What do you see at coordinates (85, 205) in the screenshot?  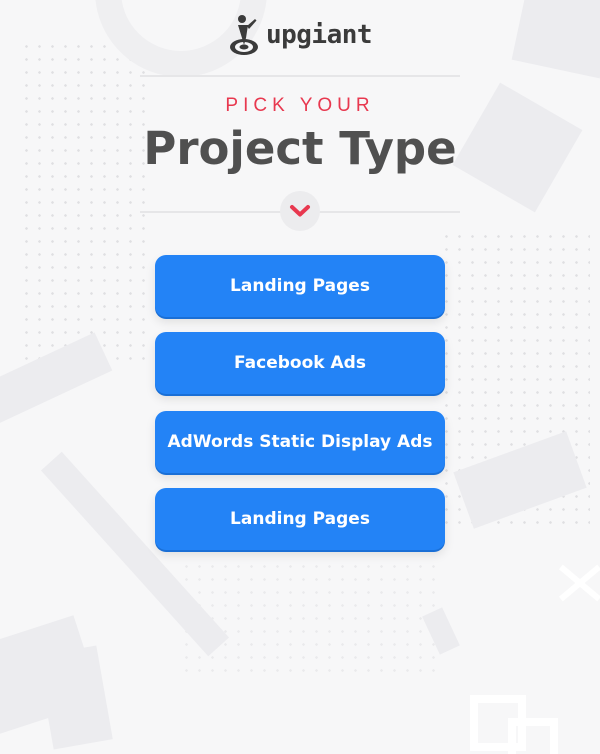 I see `dot-pattern-top` at bounding box center [85, 205].